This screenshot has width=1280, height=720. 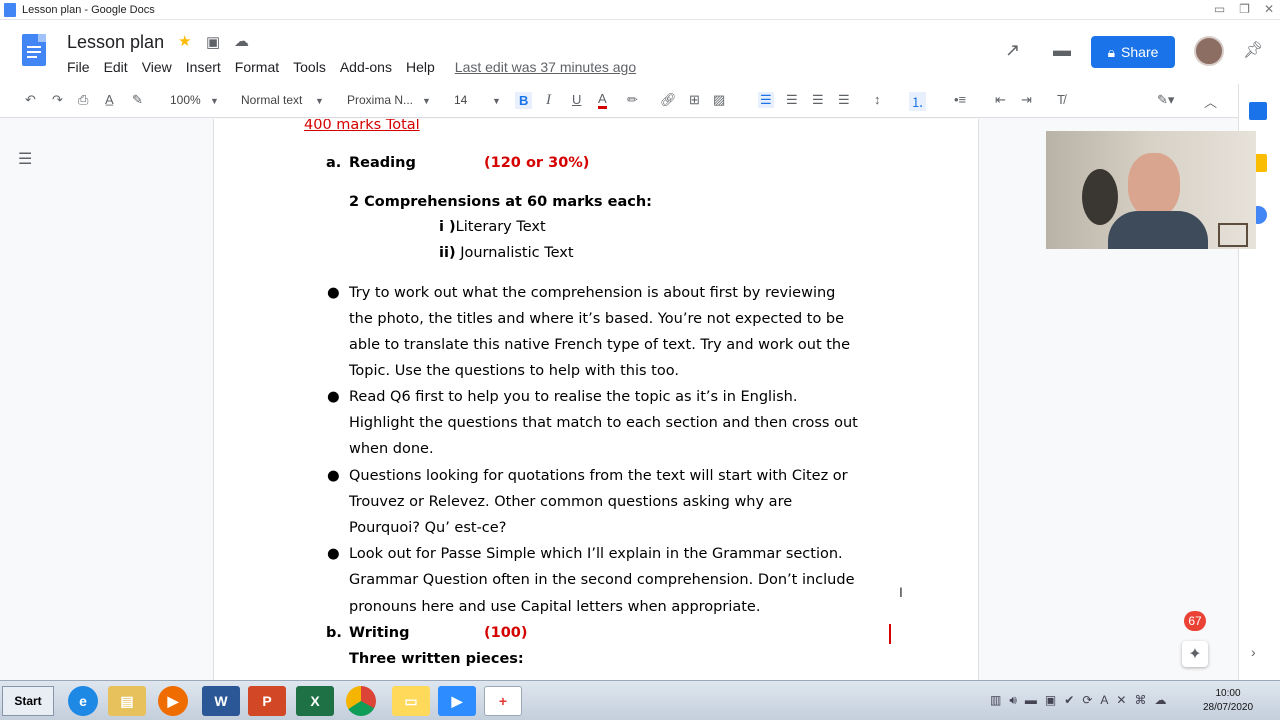 I want to click on bulleted-list-icon: •≡, so click(x=960, y=99).